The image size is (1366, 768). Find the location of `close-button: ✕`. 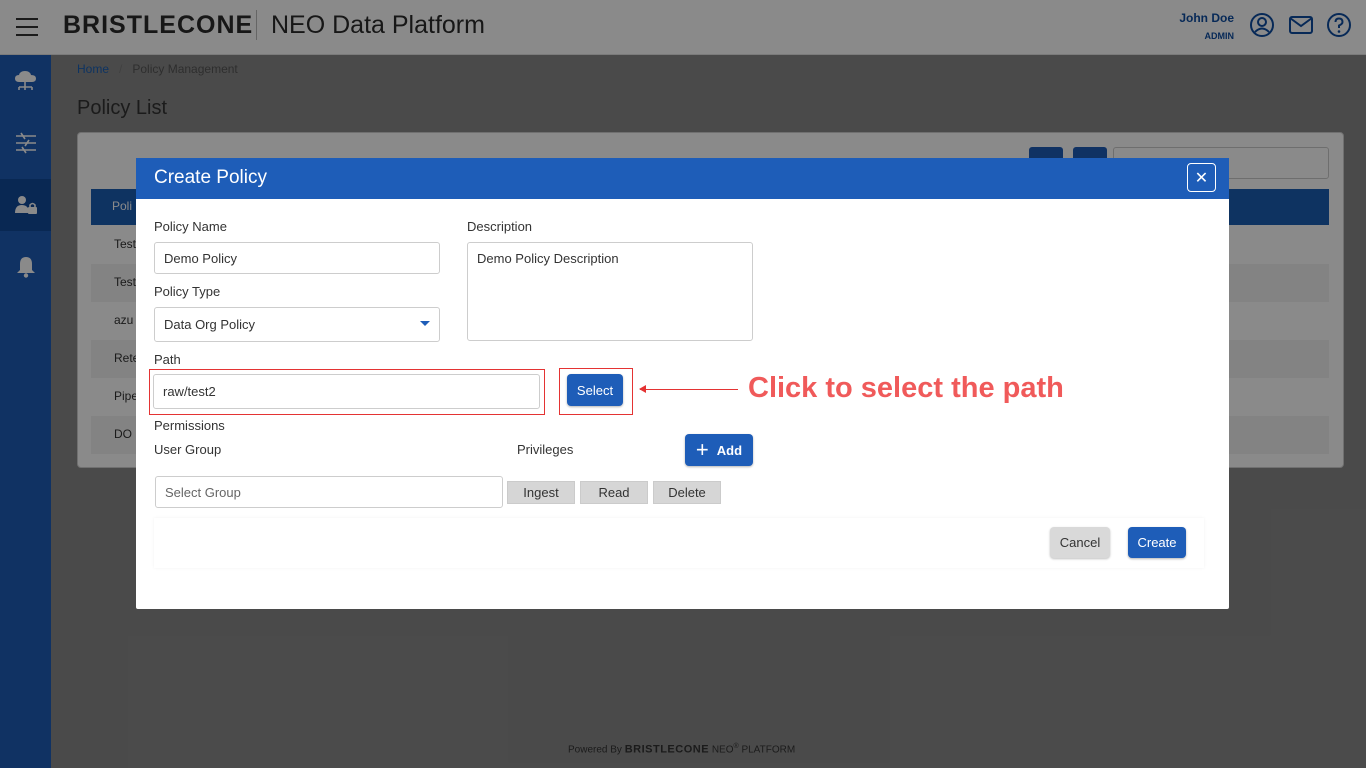

close-button: ✕ is located at coordinates (1201, 177).